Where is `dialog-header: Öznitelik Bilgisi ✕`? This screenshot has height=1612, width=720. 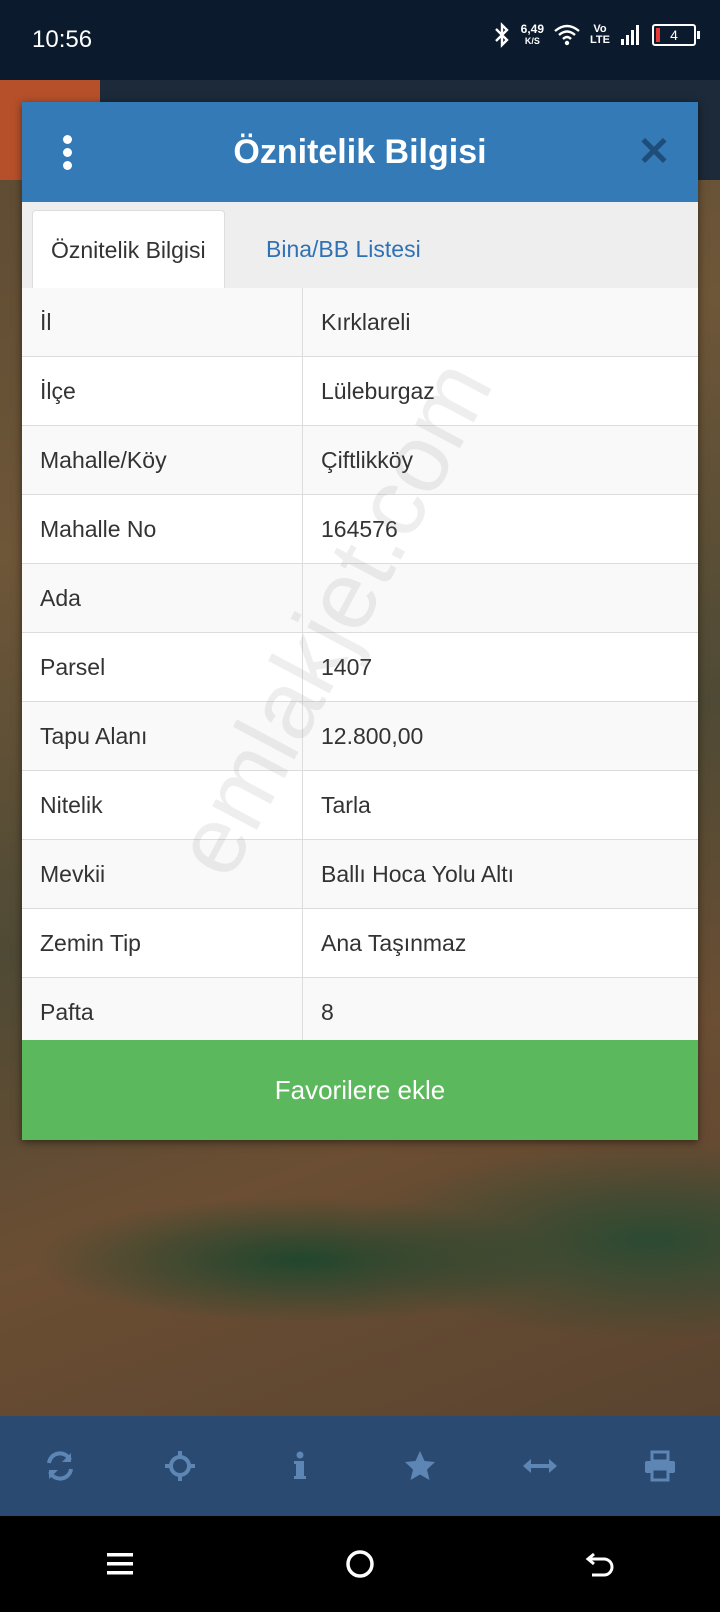
dialog-header: Öznitelik Bilgisi ✕ is located at coordinates (360, 152).